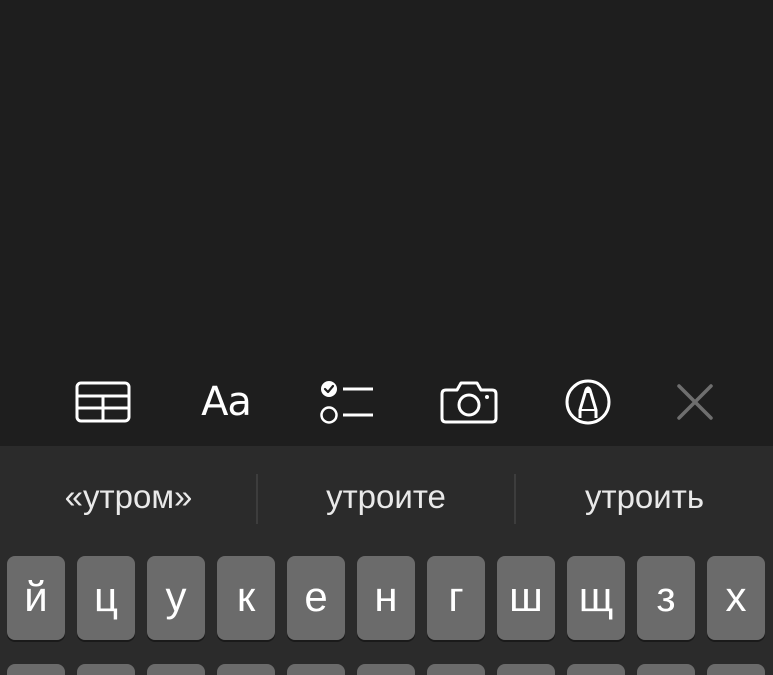 The width and height of the screenshot is (773, 675). Describe the element at coordinates (526, 598) in the screenshot. I see `key: ш` at that location.